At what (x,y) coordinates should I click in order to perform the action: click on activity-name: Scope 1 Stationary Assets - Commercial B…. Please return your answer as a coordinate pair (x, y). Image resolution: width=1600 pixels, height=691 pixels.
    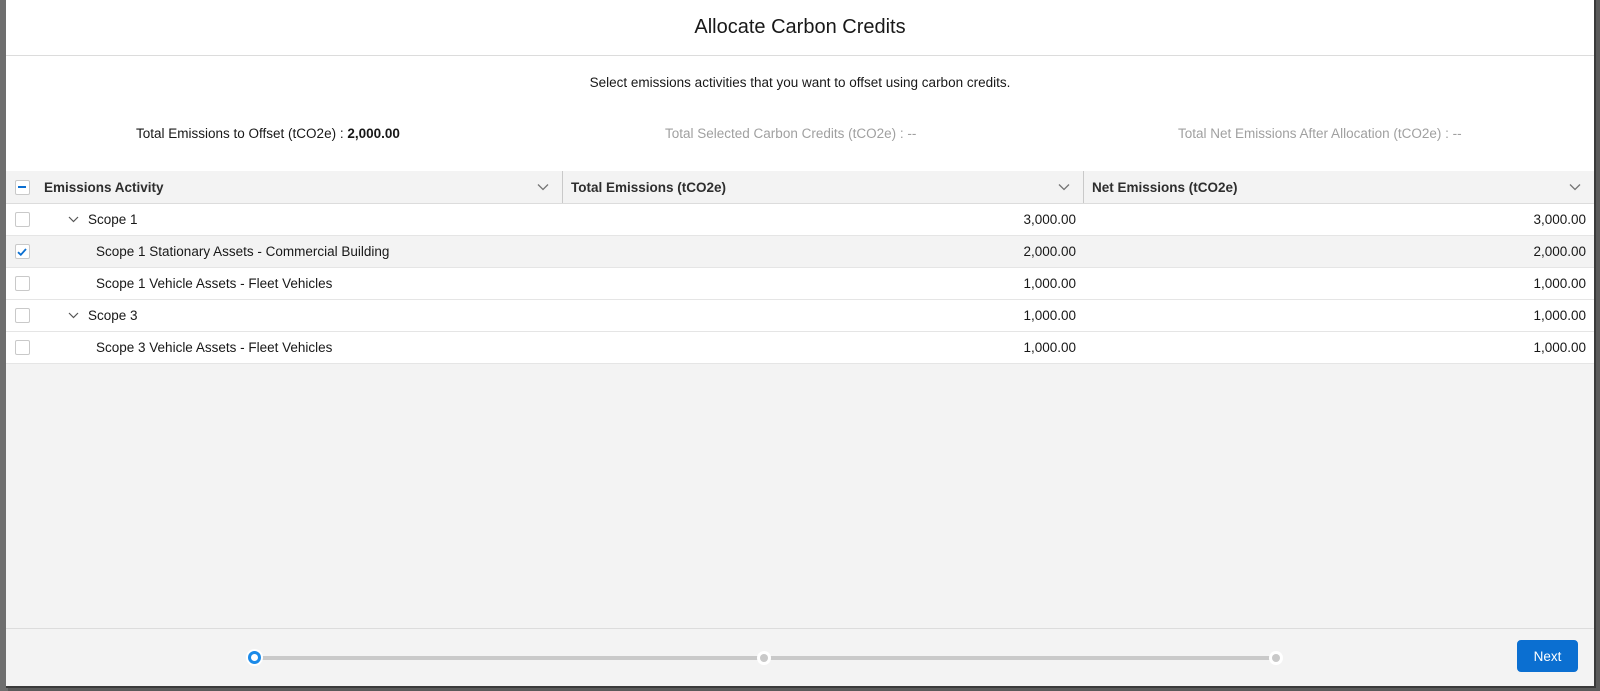
    Looking at the image, I should click on (243, 251).